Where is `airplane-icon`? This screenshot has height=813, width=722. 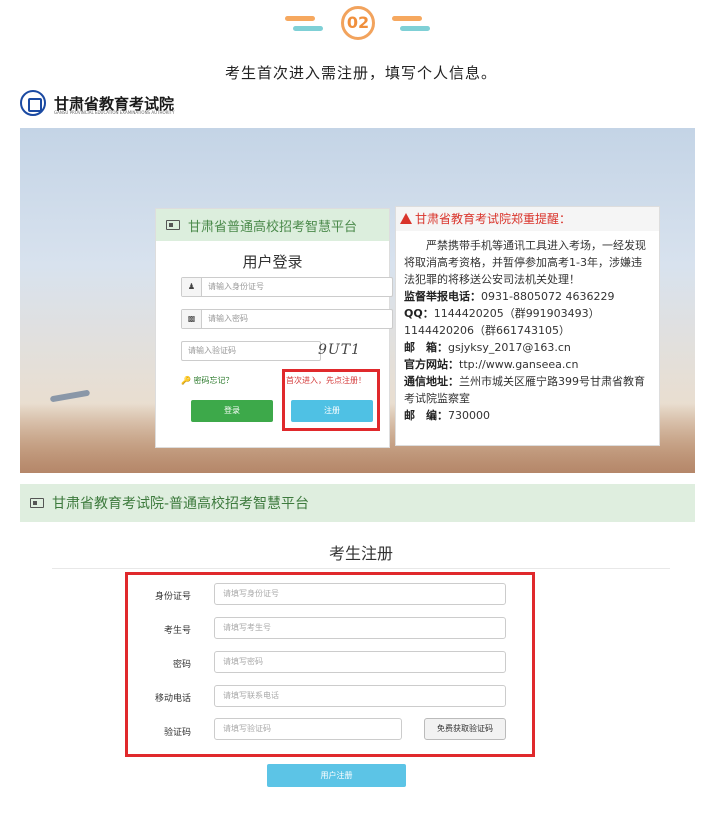 airplane-icon is located at coordinates (70, 396).